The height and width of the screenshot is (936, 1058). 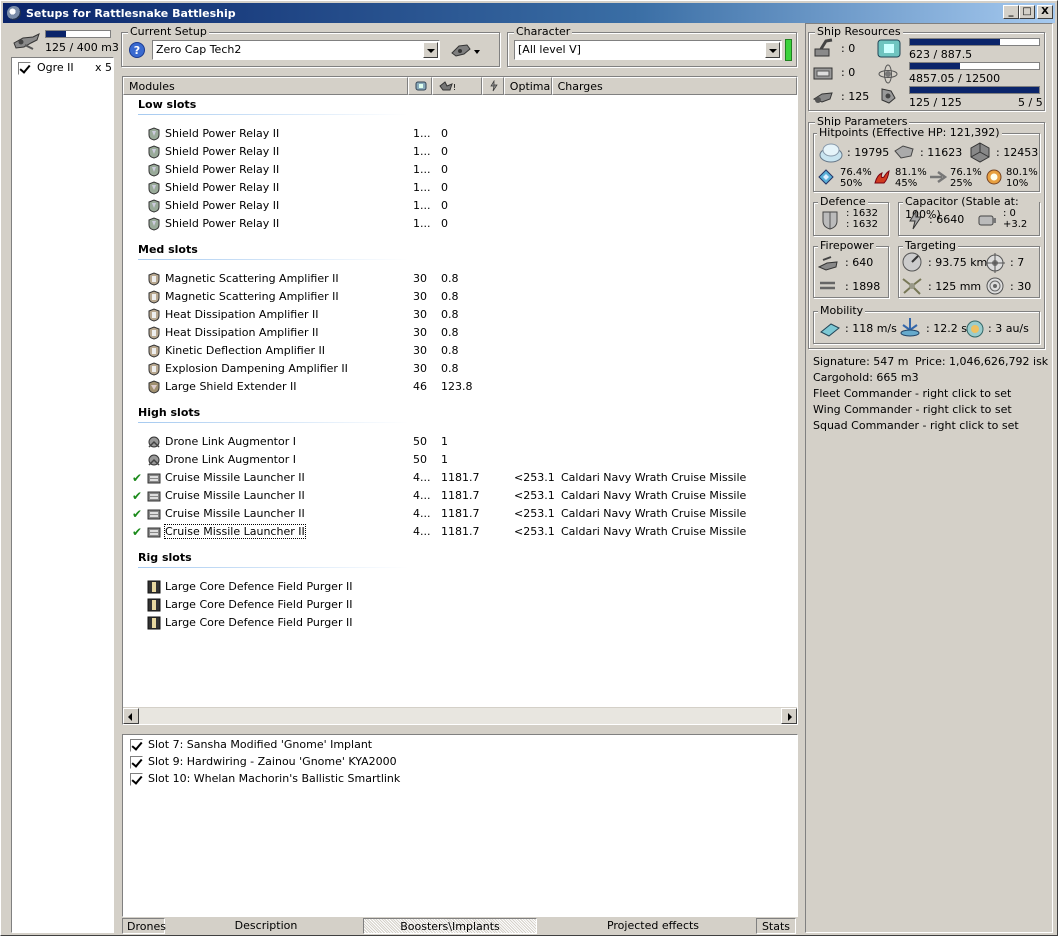 I want to click on close-button: X, so click(x=1045, y=12).